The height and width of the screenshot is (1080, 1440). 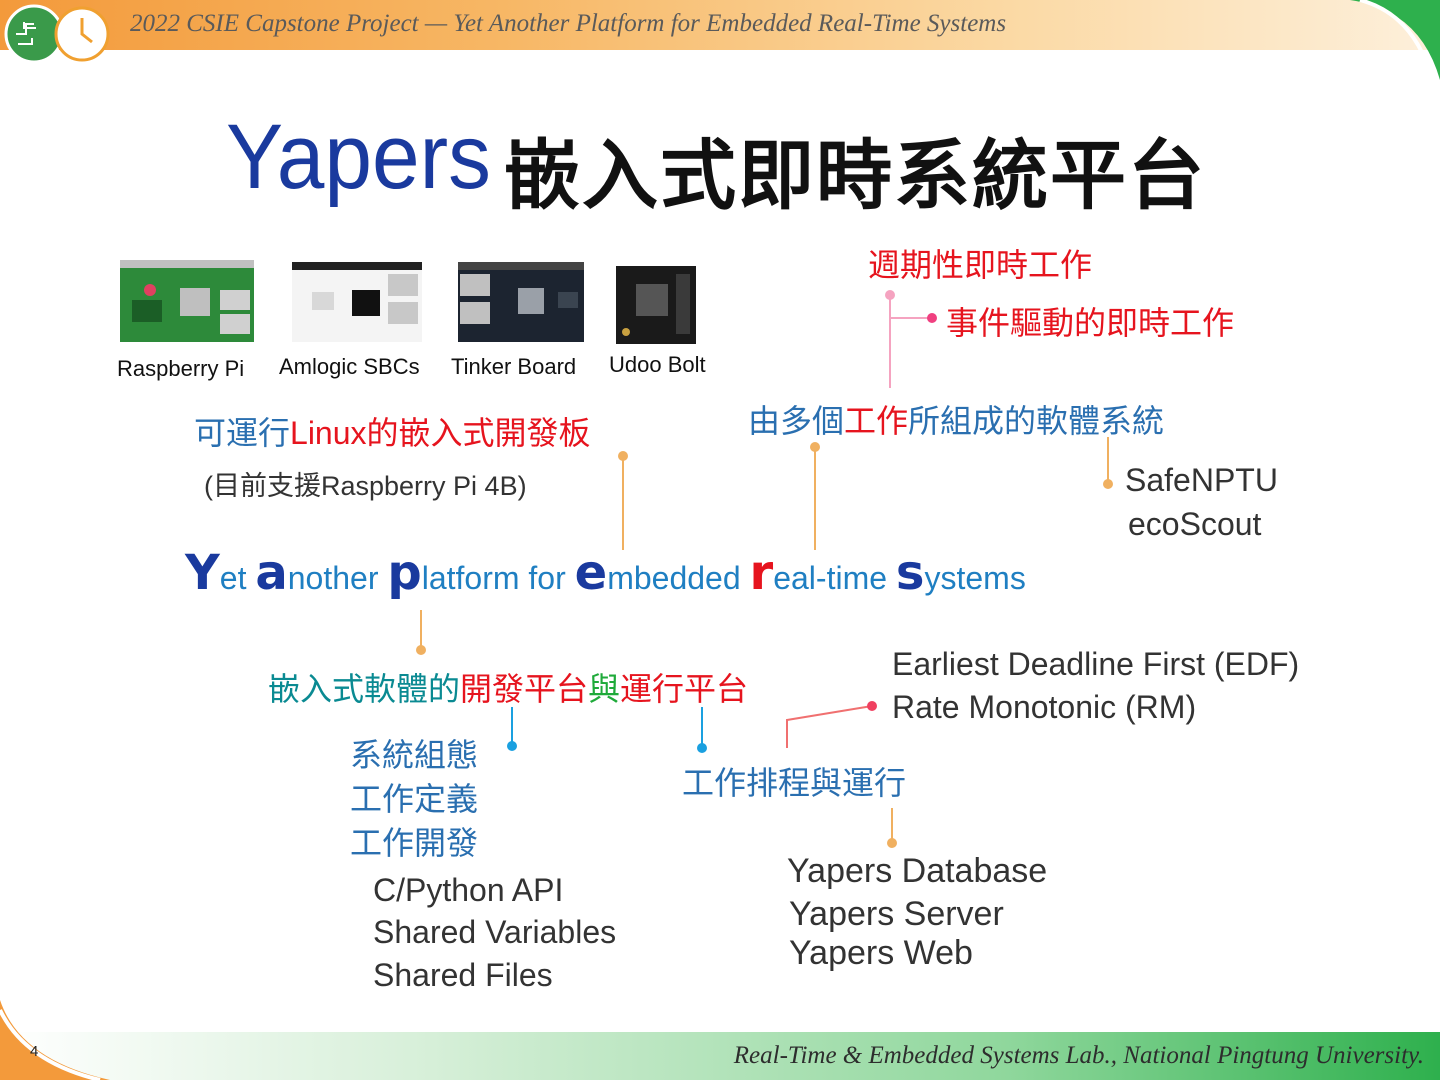 I want to click on system-suffix: 所組成的軟體系統, so click(x=1036, y=421).